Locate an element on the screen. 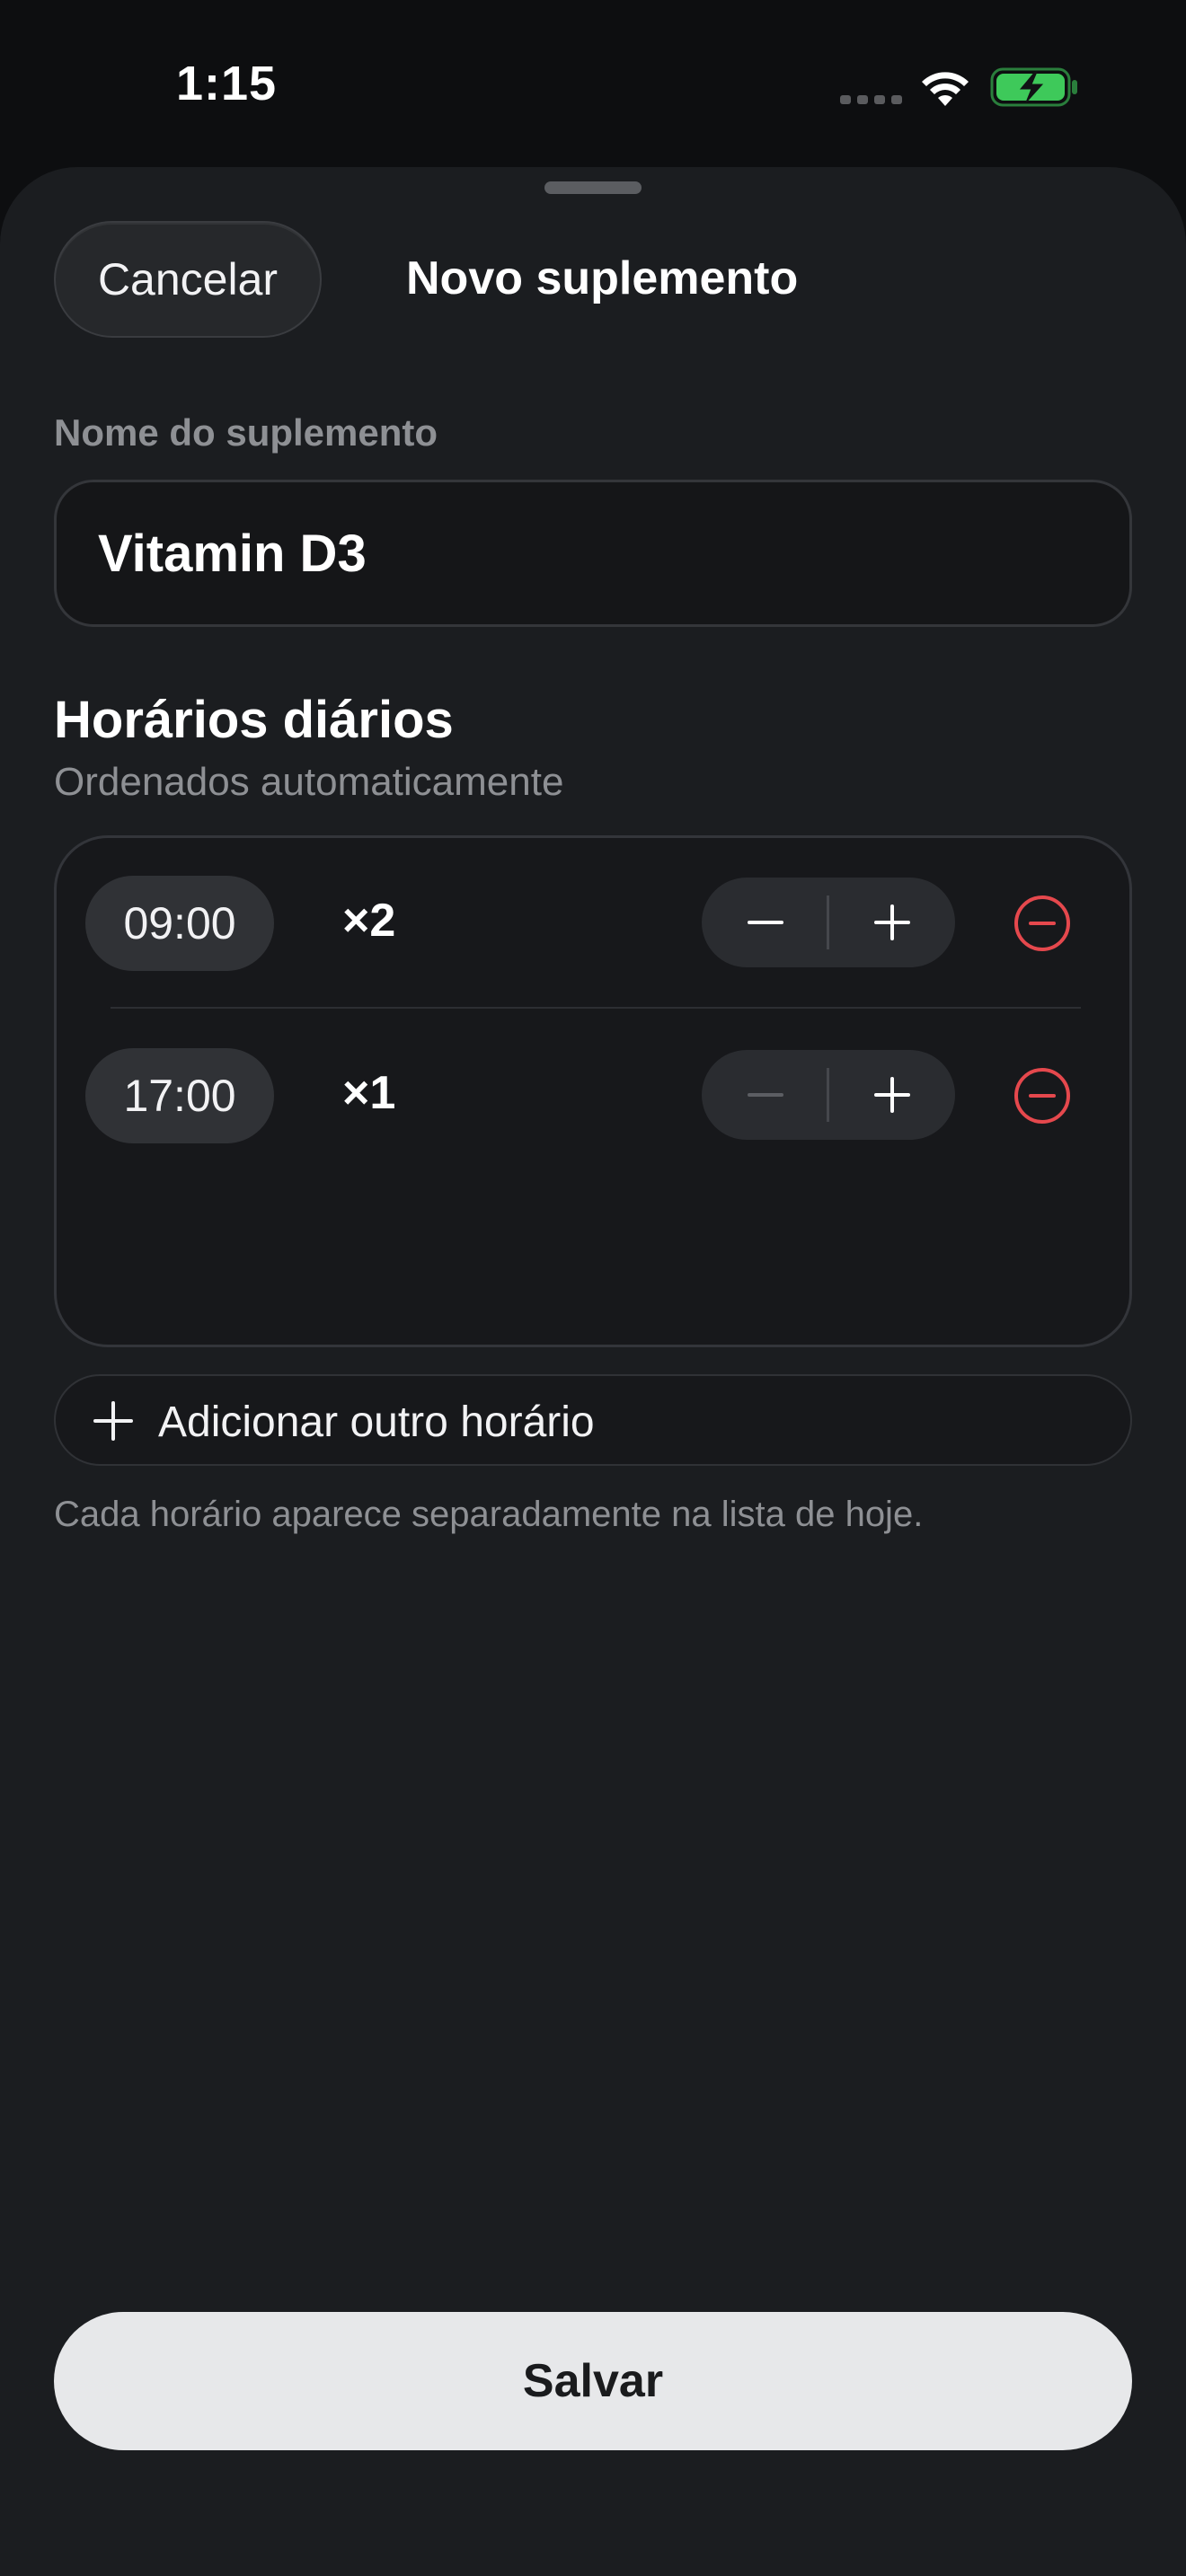 The height and width of the screenshot is (2576, 1186). status-time: 1:15 is located at coordinates (227, 83).